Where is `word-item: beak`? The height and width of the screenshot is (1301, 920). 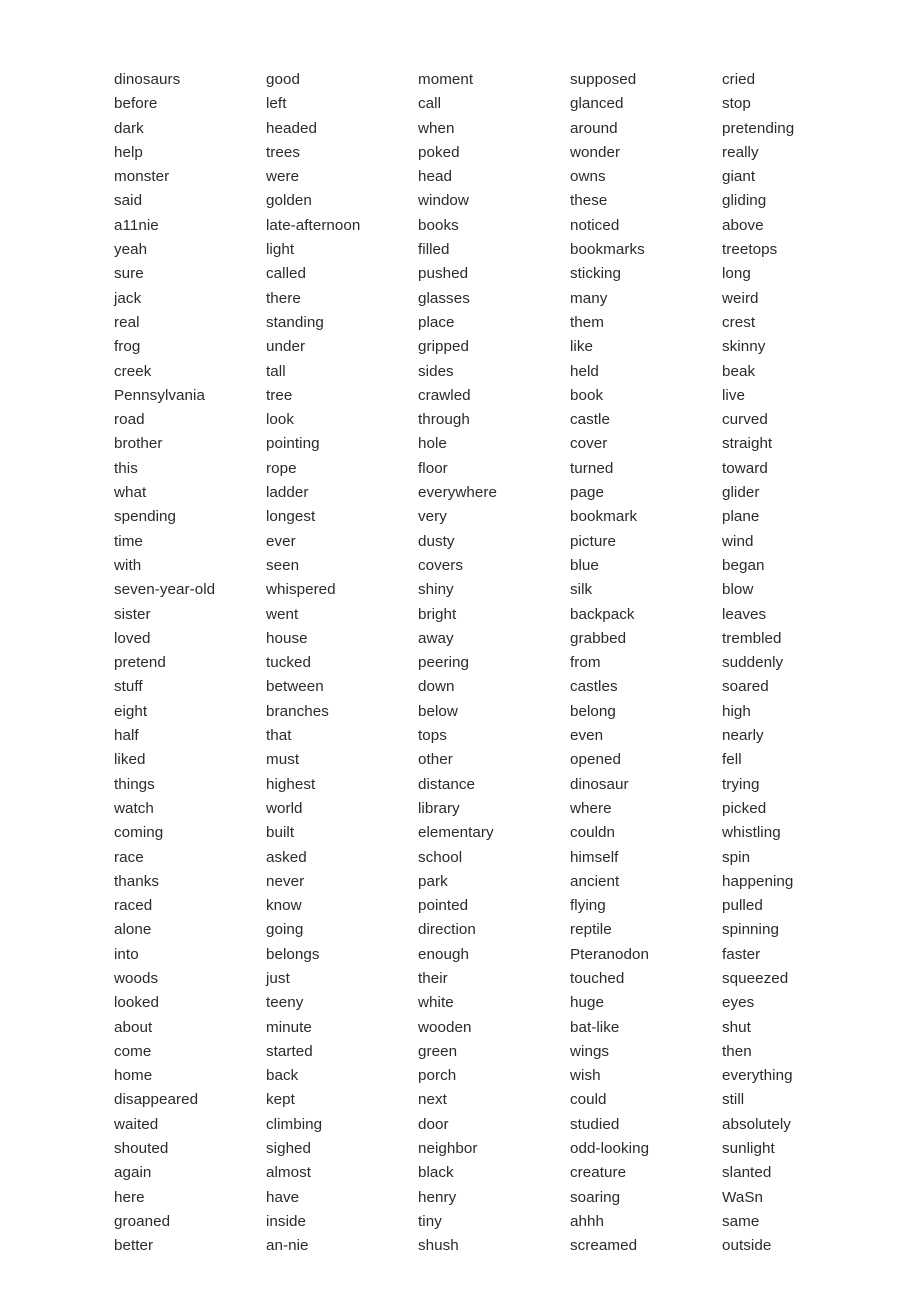
word-item: beak is located at coordinates (739, 371).